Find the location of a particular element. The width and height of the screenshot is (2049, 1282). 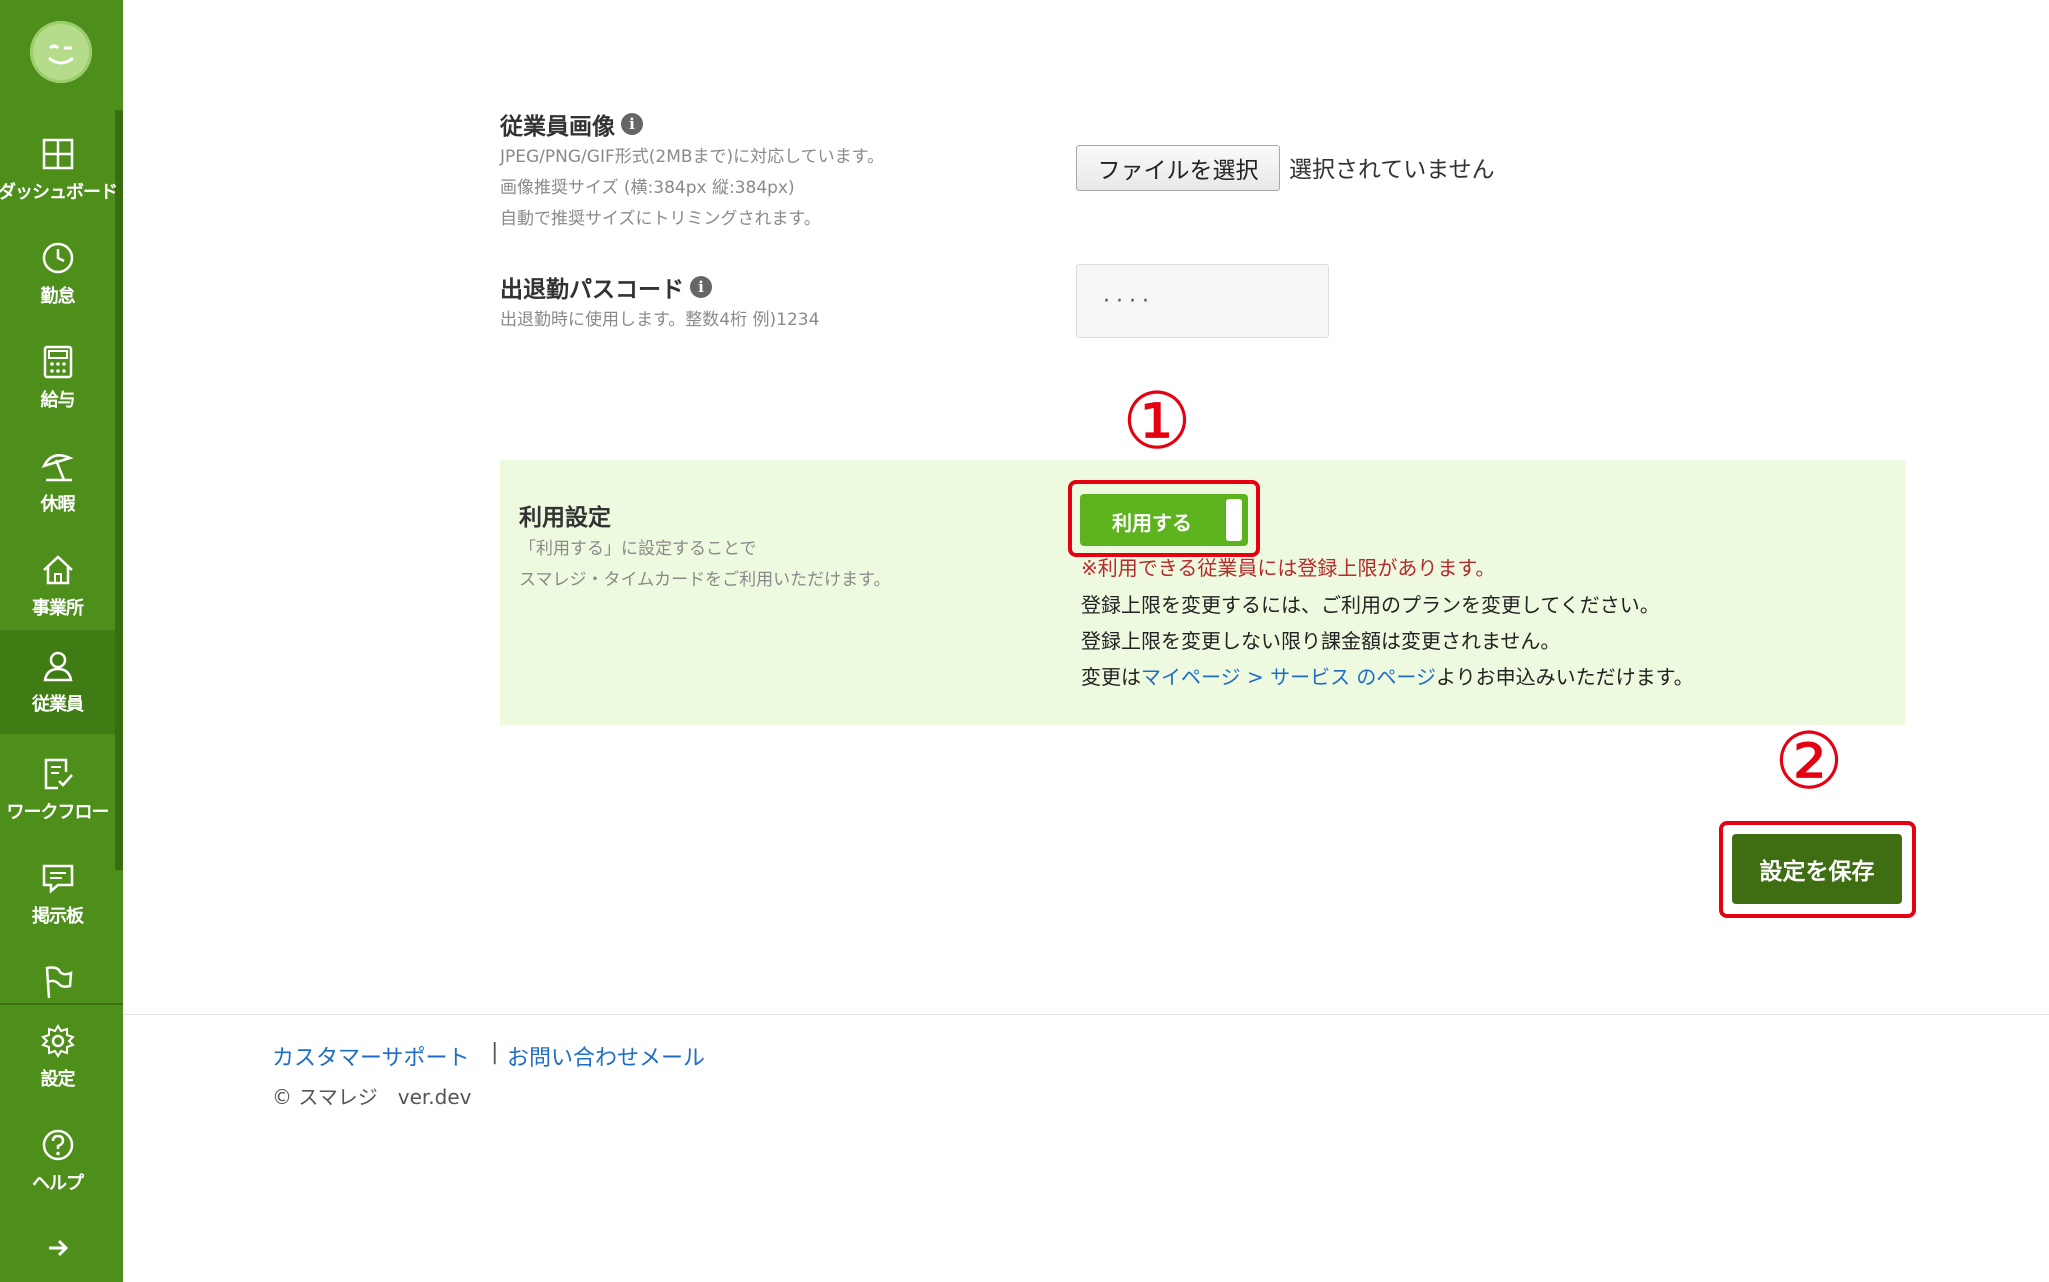

help-icon is located at coordinates (57, 1145).